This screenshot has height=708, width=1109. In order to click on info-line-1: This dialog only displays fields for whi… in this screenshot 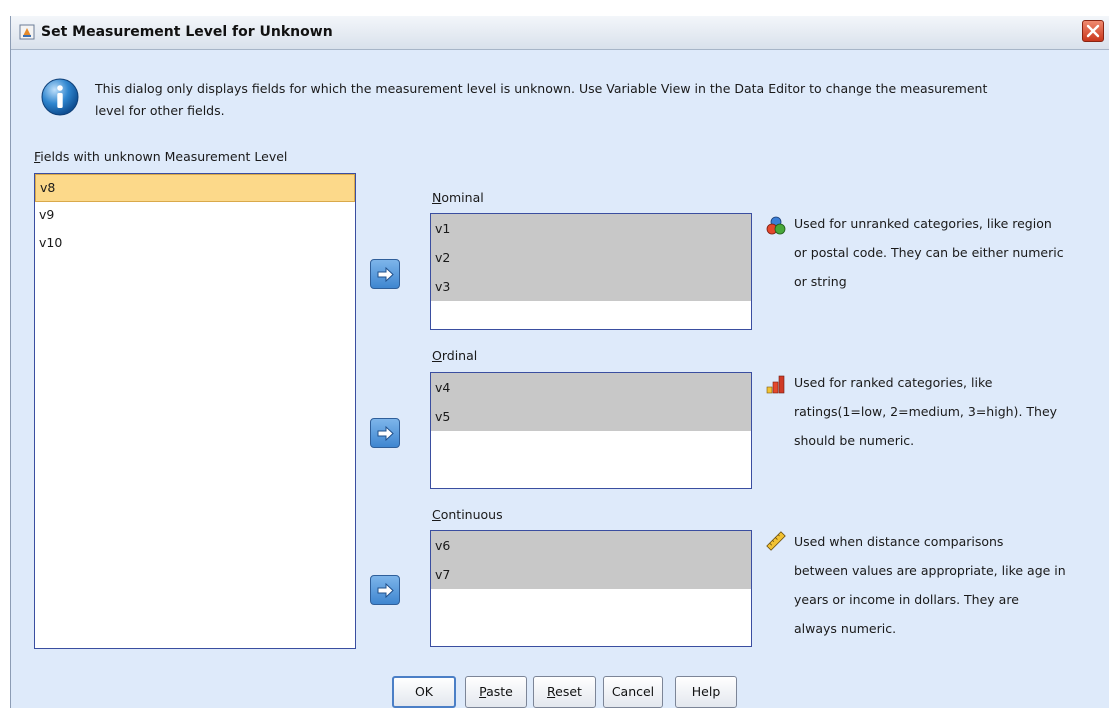, I will do `click(541, 88)`.